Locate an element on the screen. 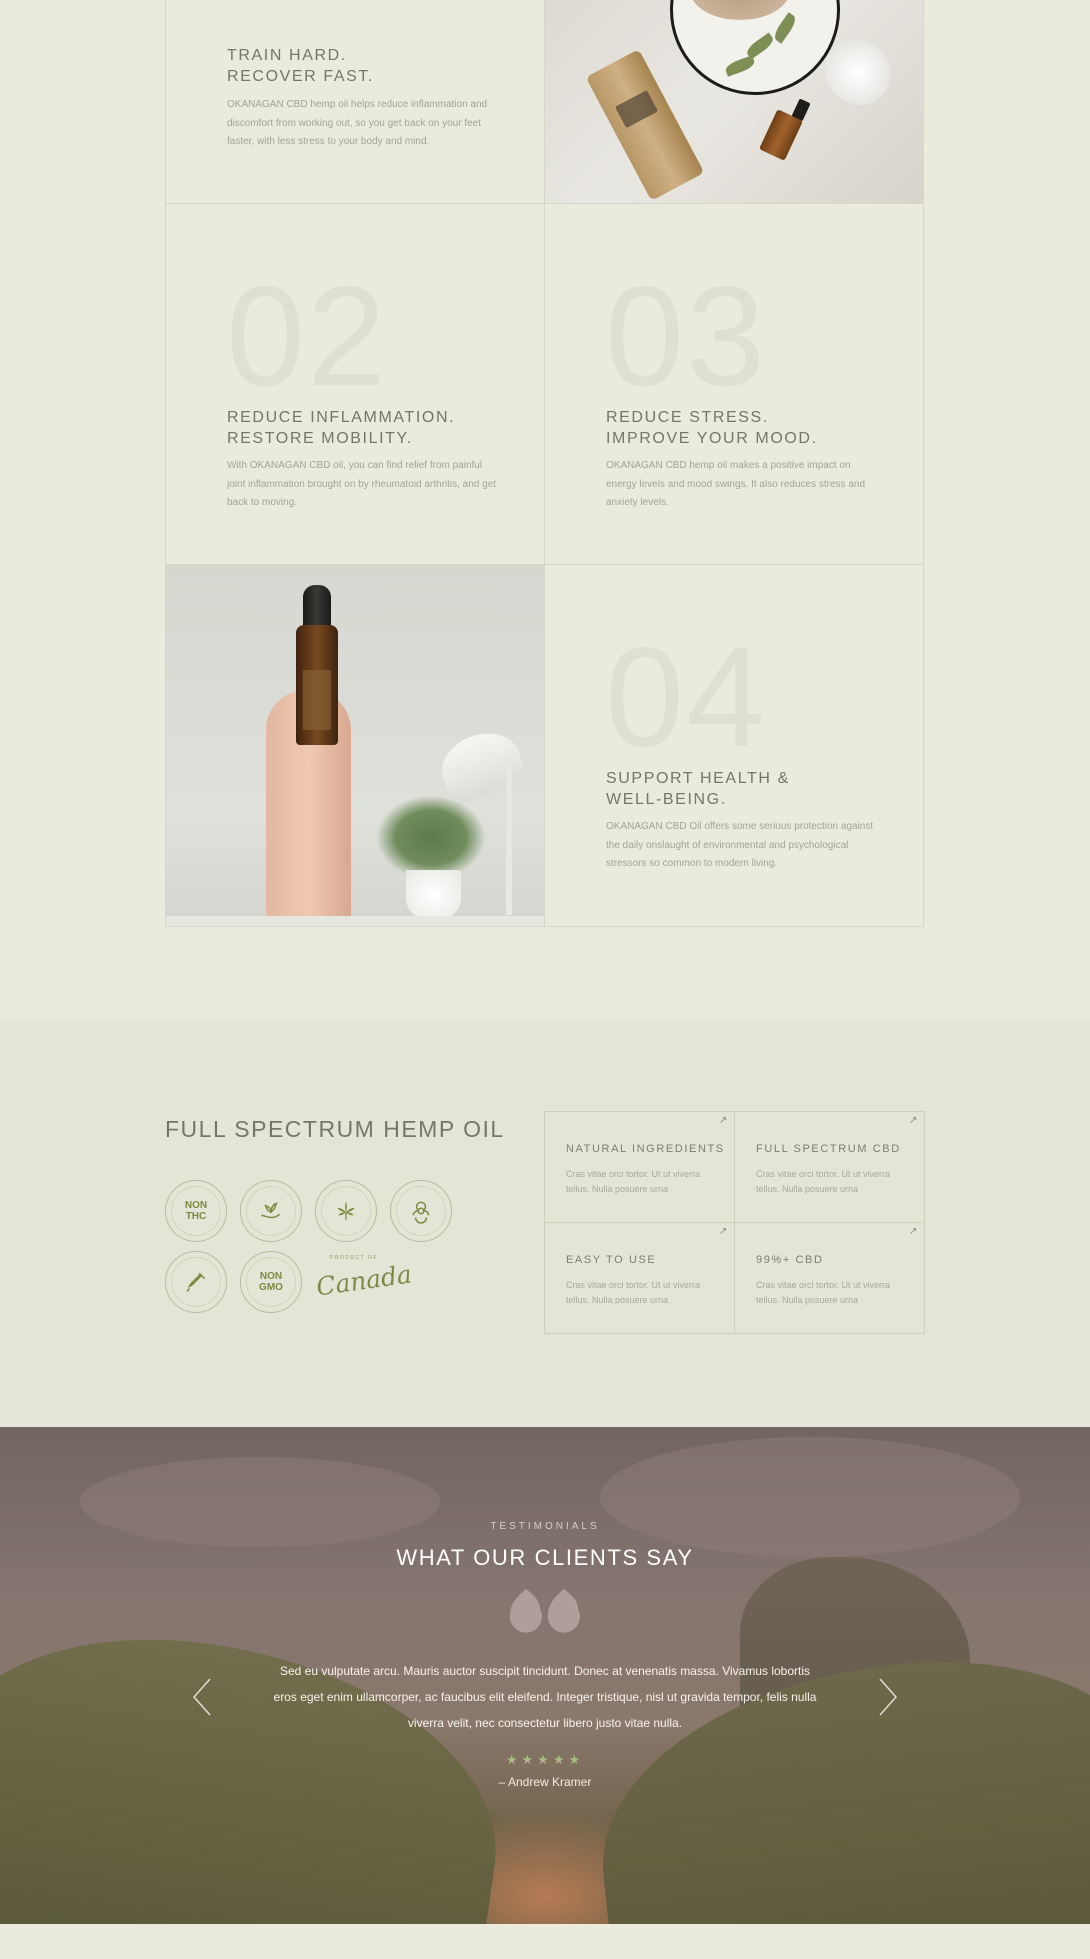 The width and height of the screenshot is (1090, 1959). feature-number: 04 is located at coordinates (686, 697).